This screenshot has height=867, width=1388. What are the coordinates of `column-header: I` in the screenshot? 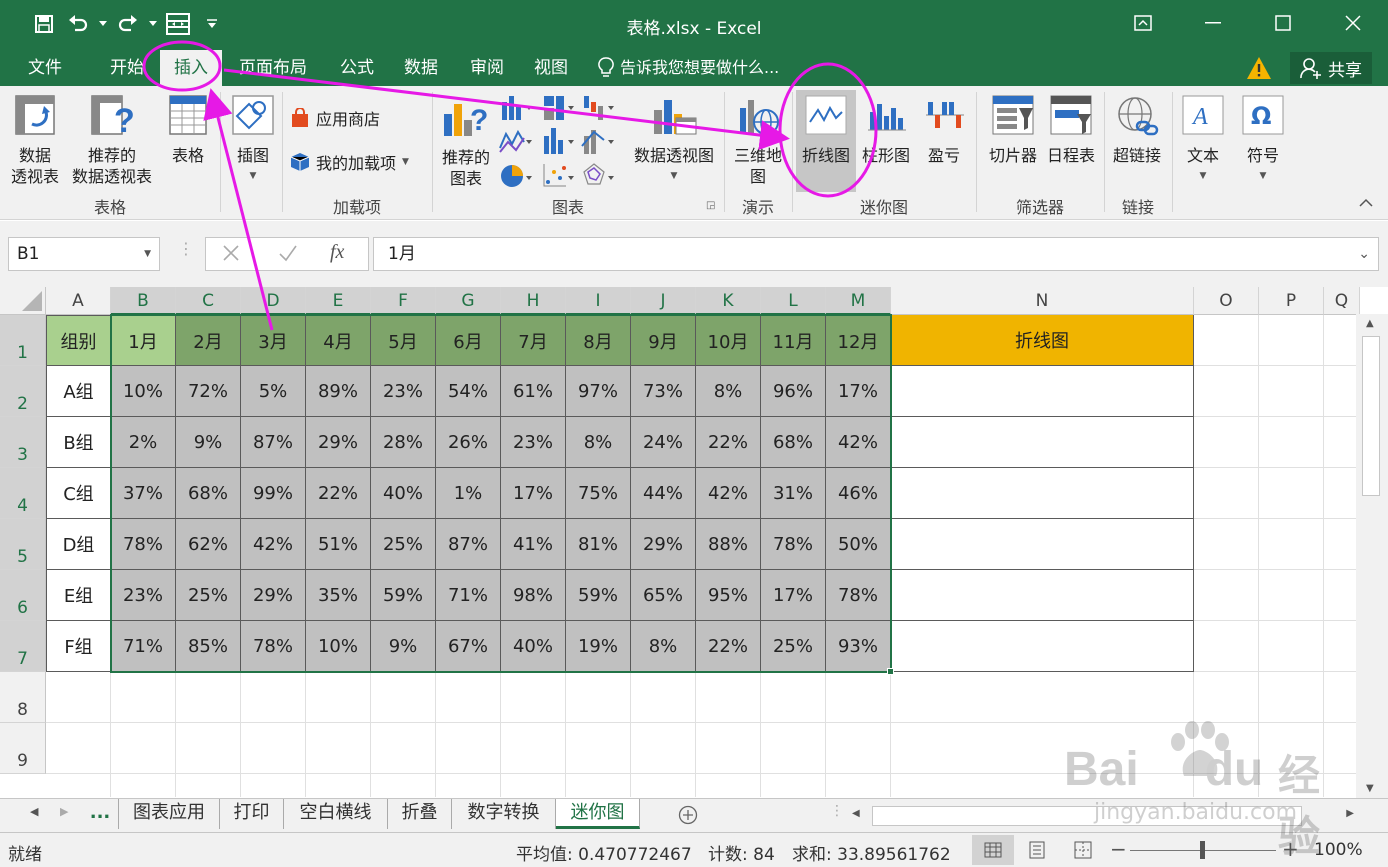 It's located at (598, 301).